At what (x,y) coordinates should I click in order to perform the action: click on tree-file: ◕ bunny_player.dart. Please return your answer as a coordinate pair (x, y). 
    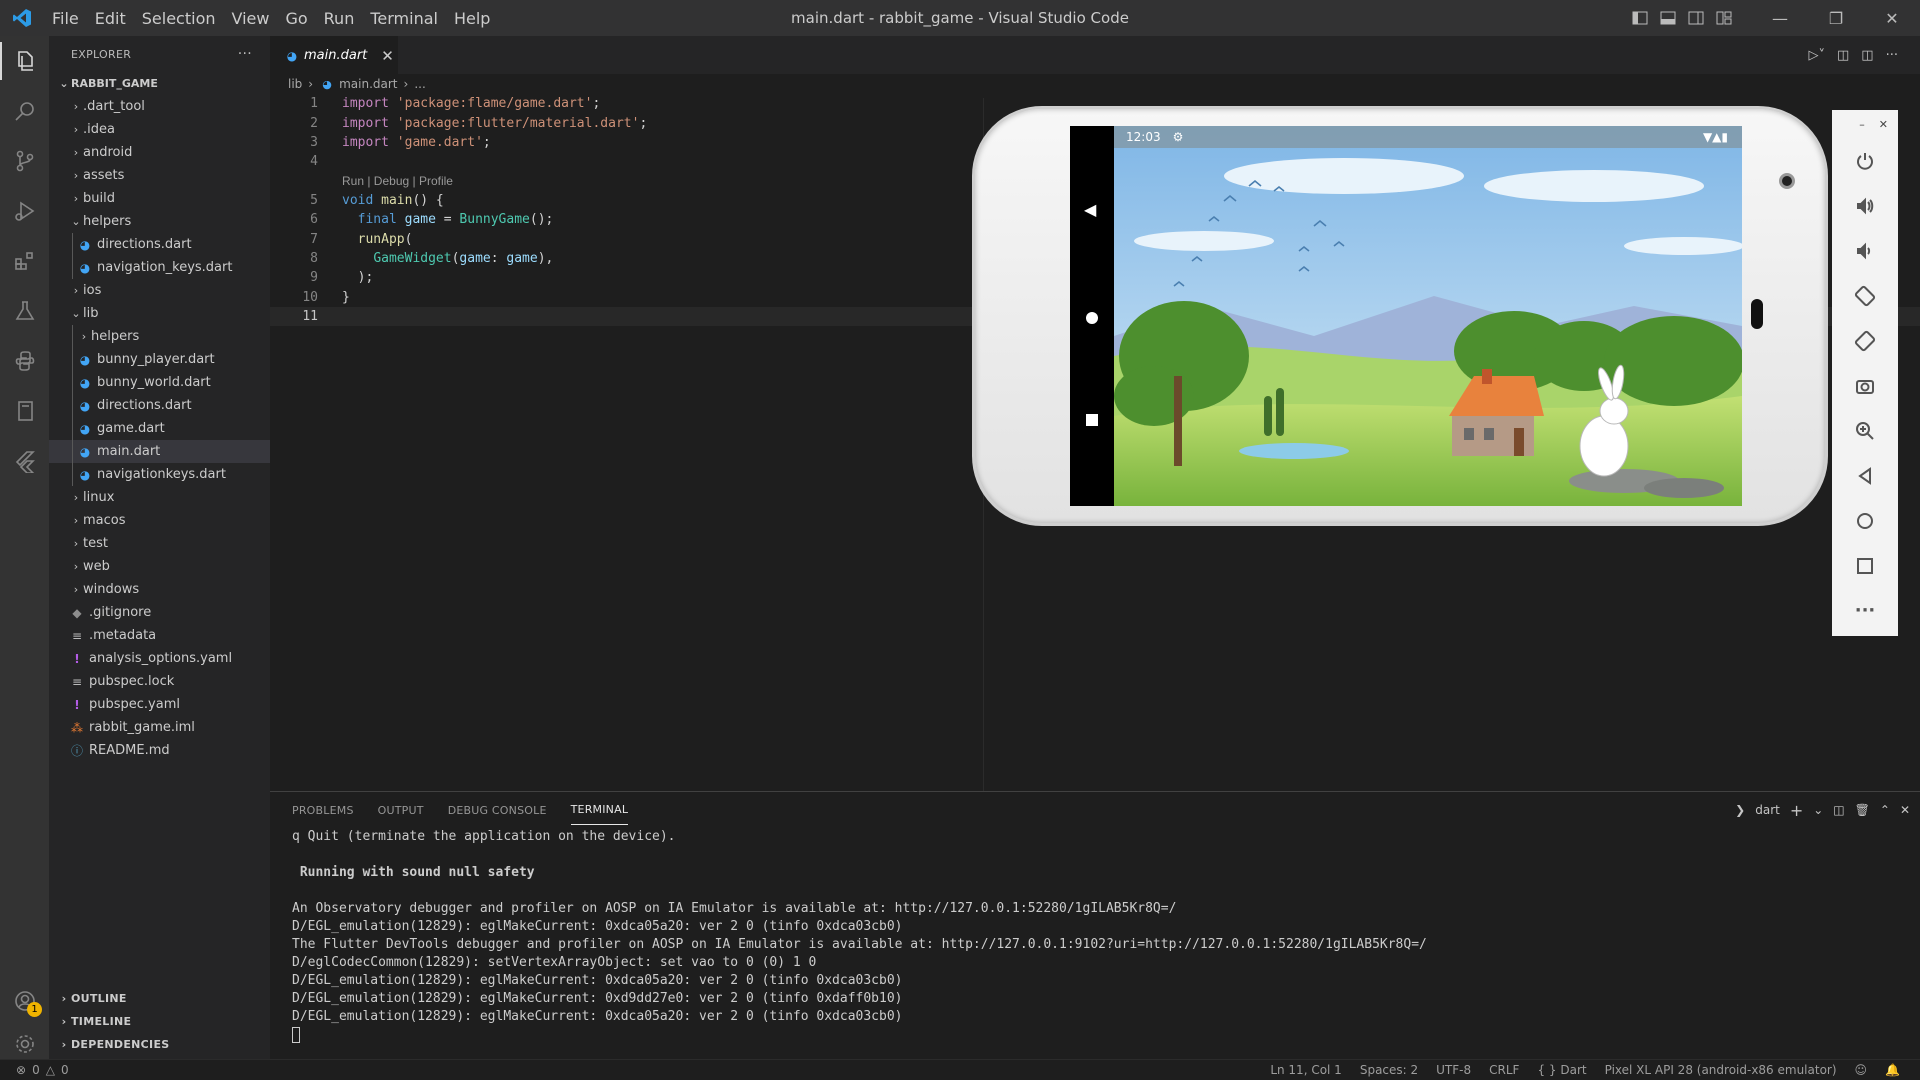
    Looking at the image, I should click on (159, 359).